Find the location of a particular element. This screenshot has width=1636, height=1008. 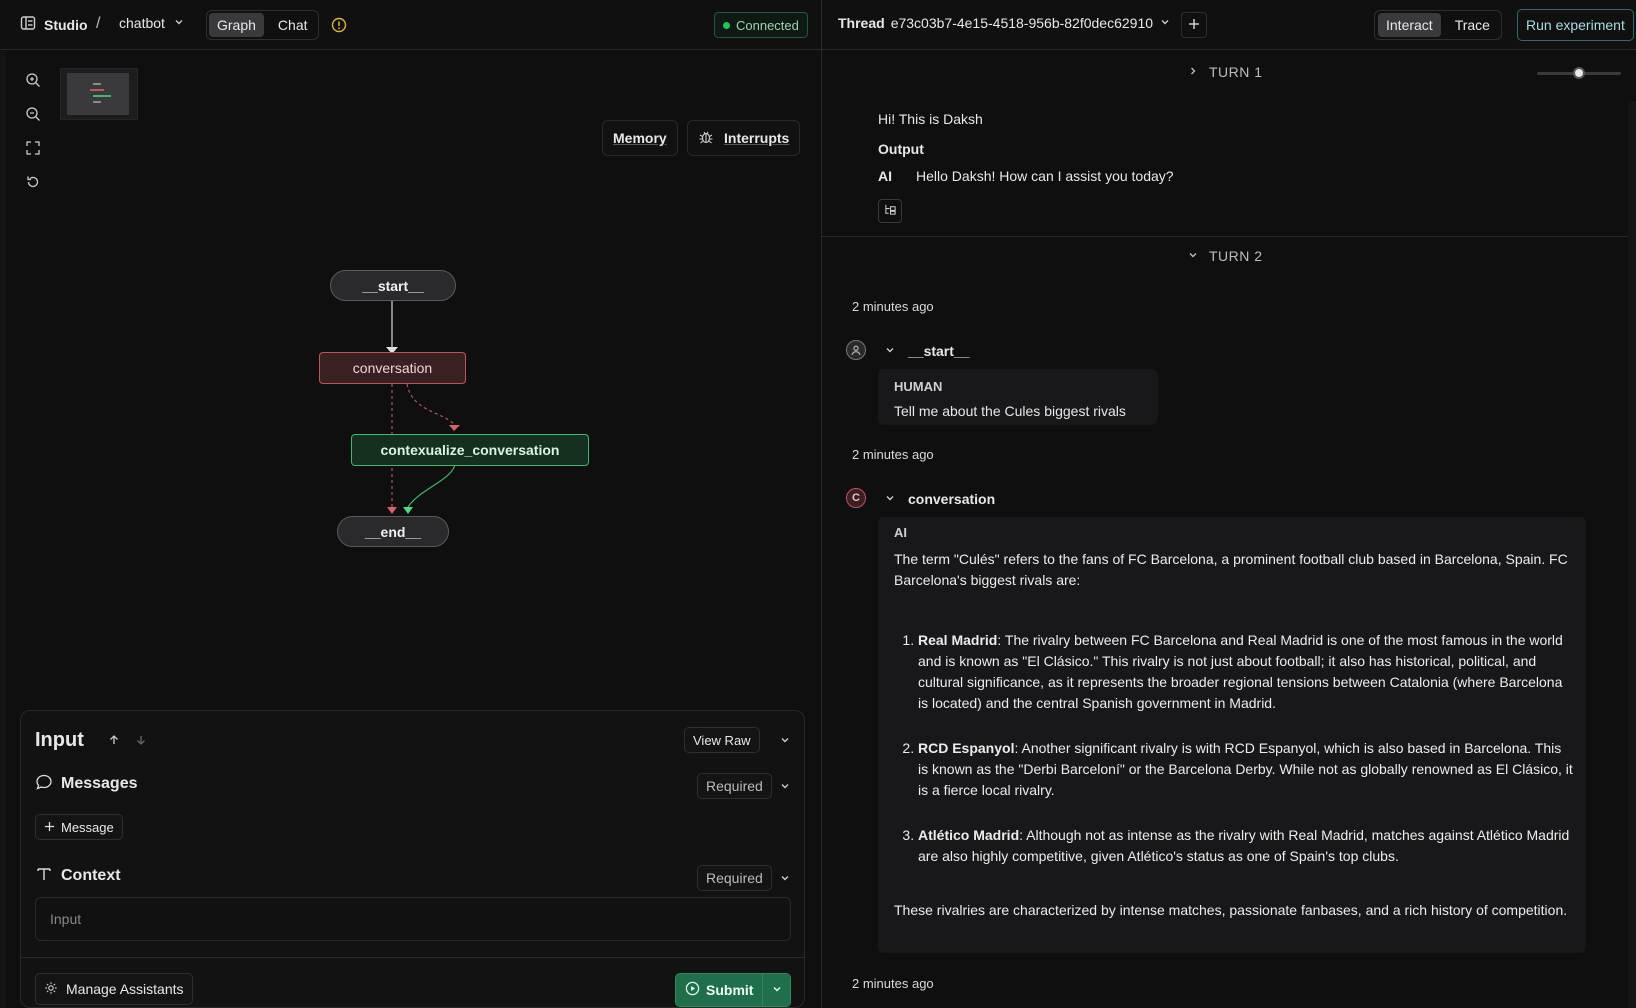

turn-1-ai-label: AI is located at coordinates (885, 176).